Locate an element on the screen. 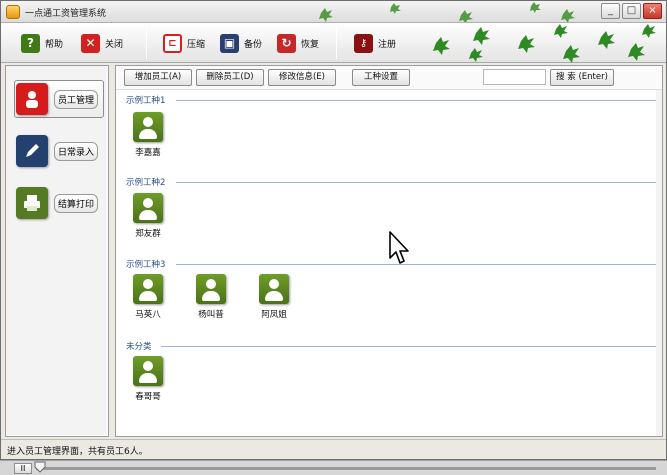 The width and height of the screenshot is (667, 475). maximize-button: □ is located at coordinates (631, 11).